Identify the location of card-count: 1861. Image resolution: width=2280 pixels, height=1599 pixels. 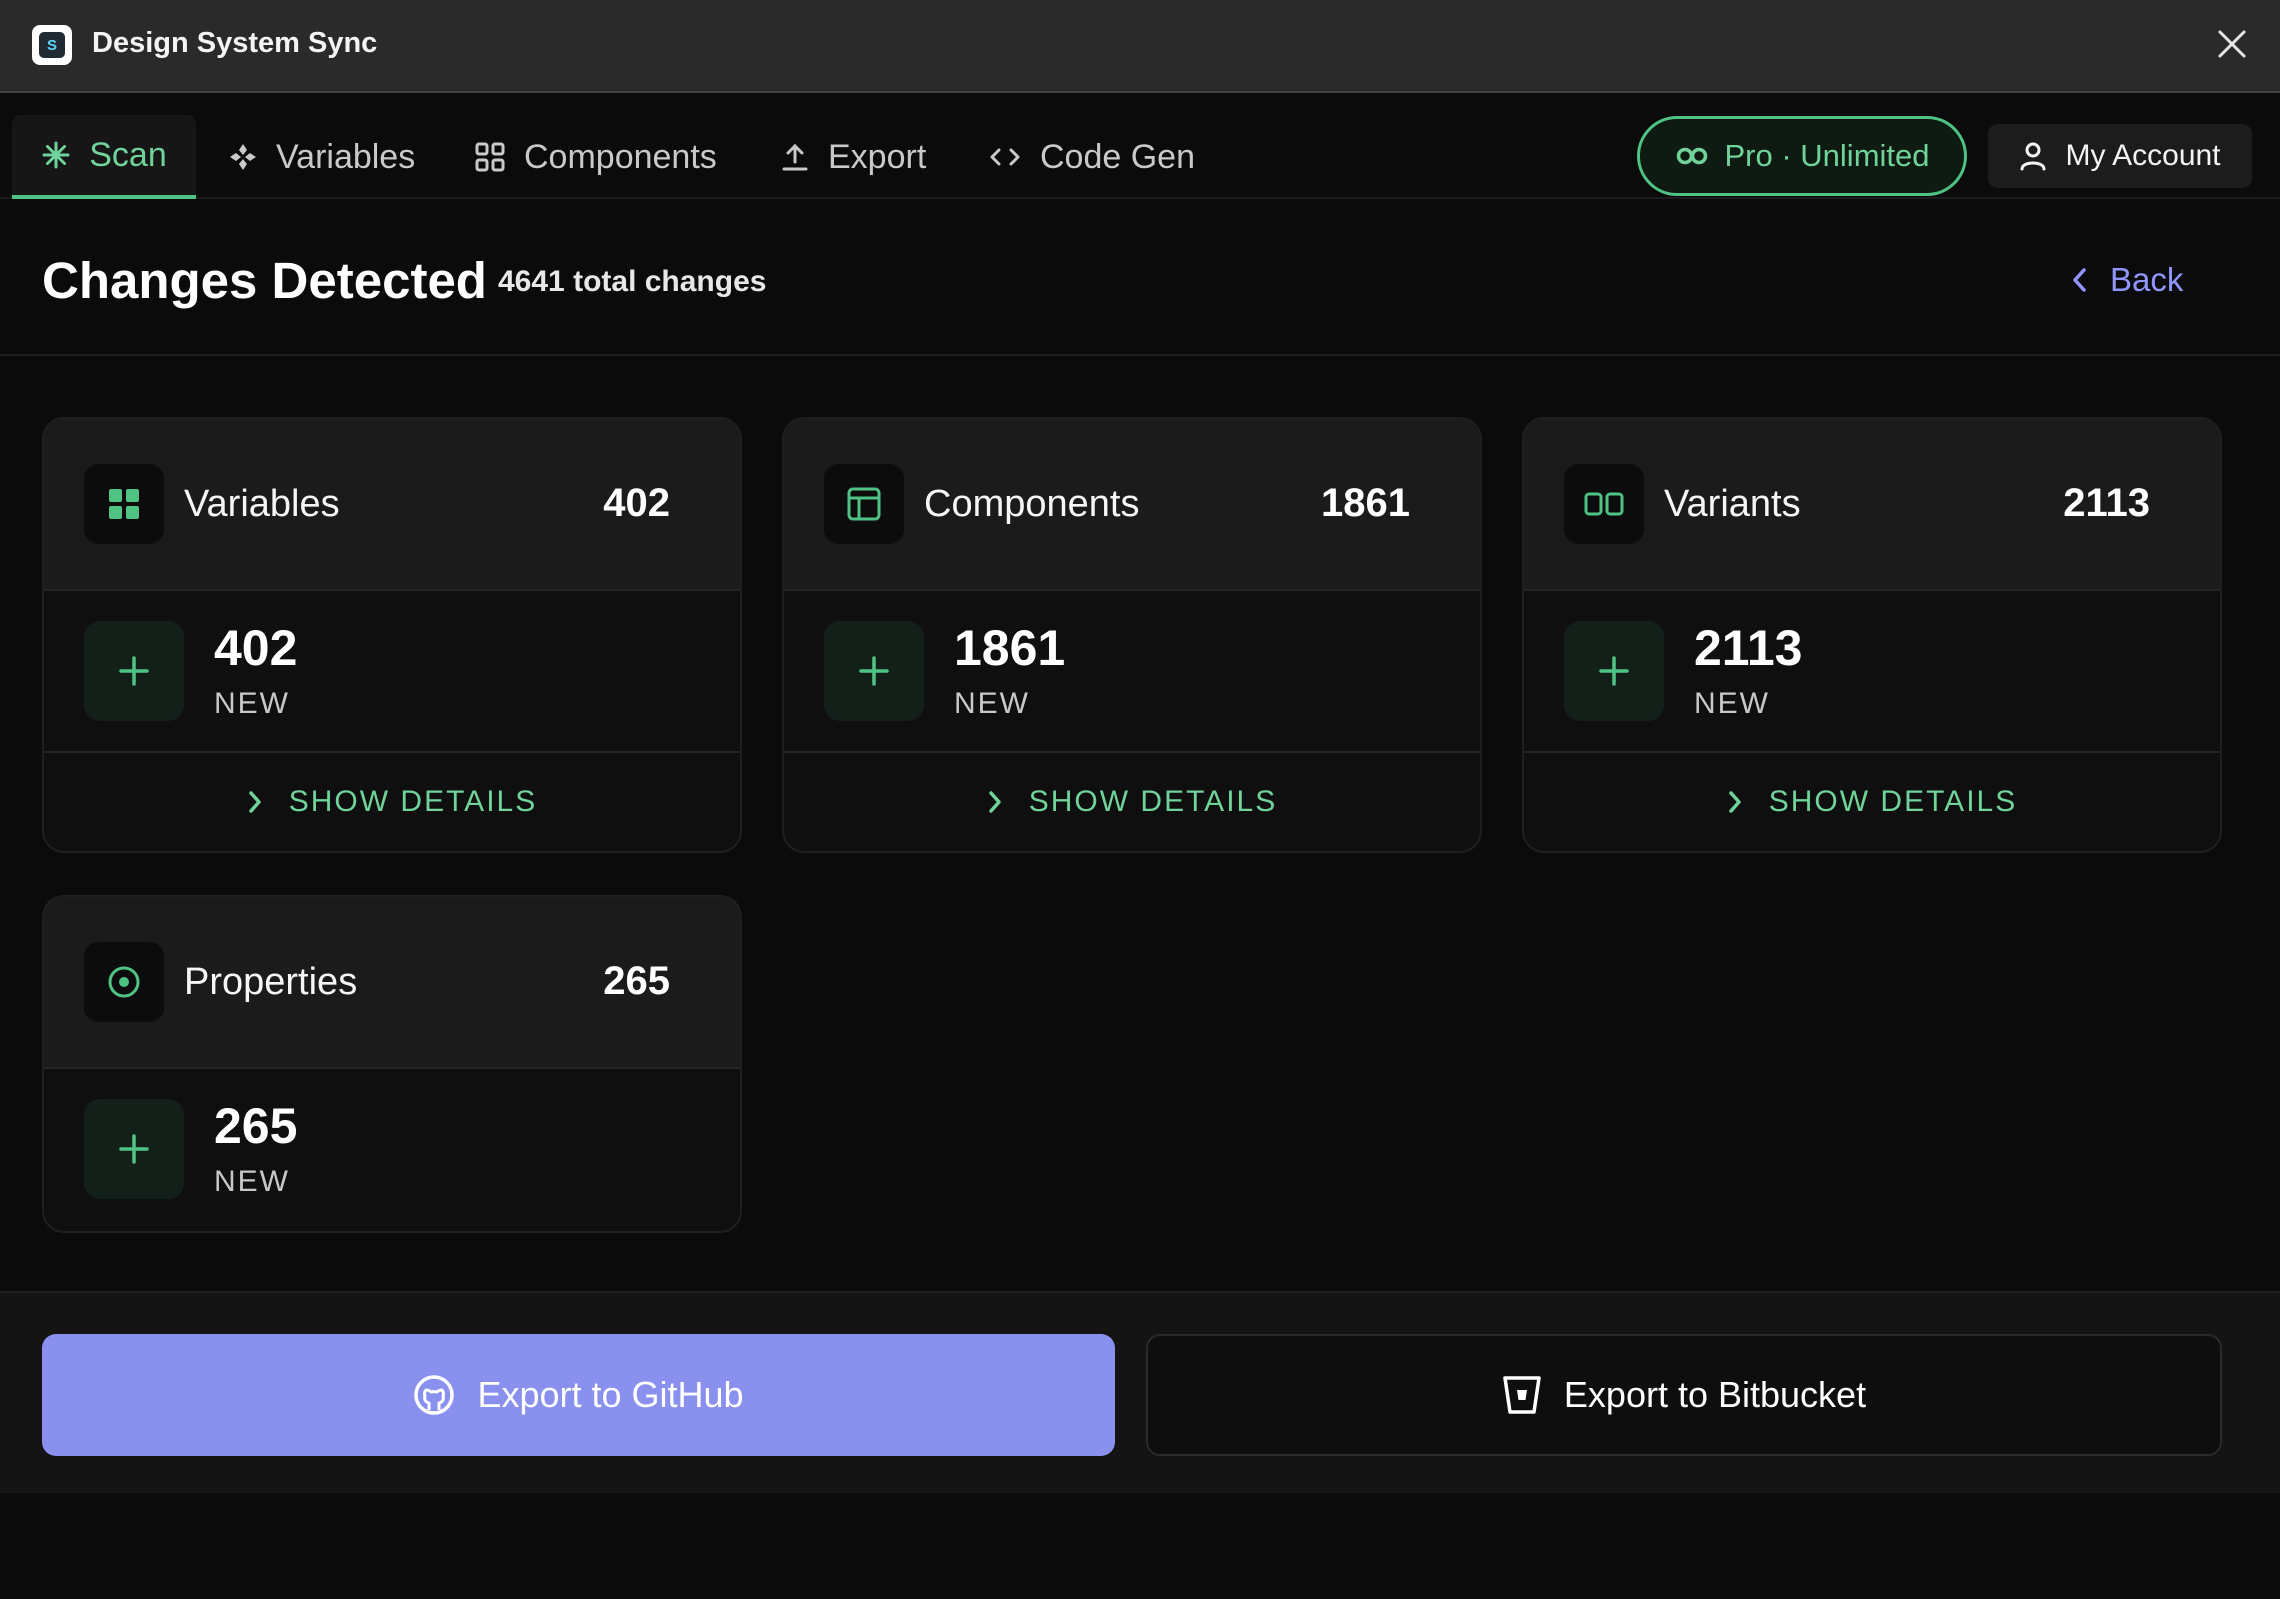
(1365, 503).